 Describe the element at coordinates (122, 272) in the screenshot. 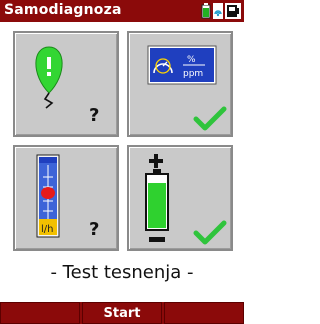

I see `status-caption: - Test tesnenja -` at that location.